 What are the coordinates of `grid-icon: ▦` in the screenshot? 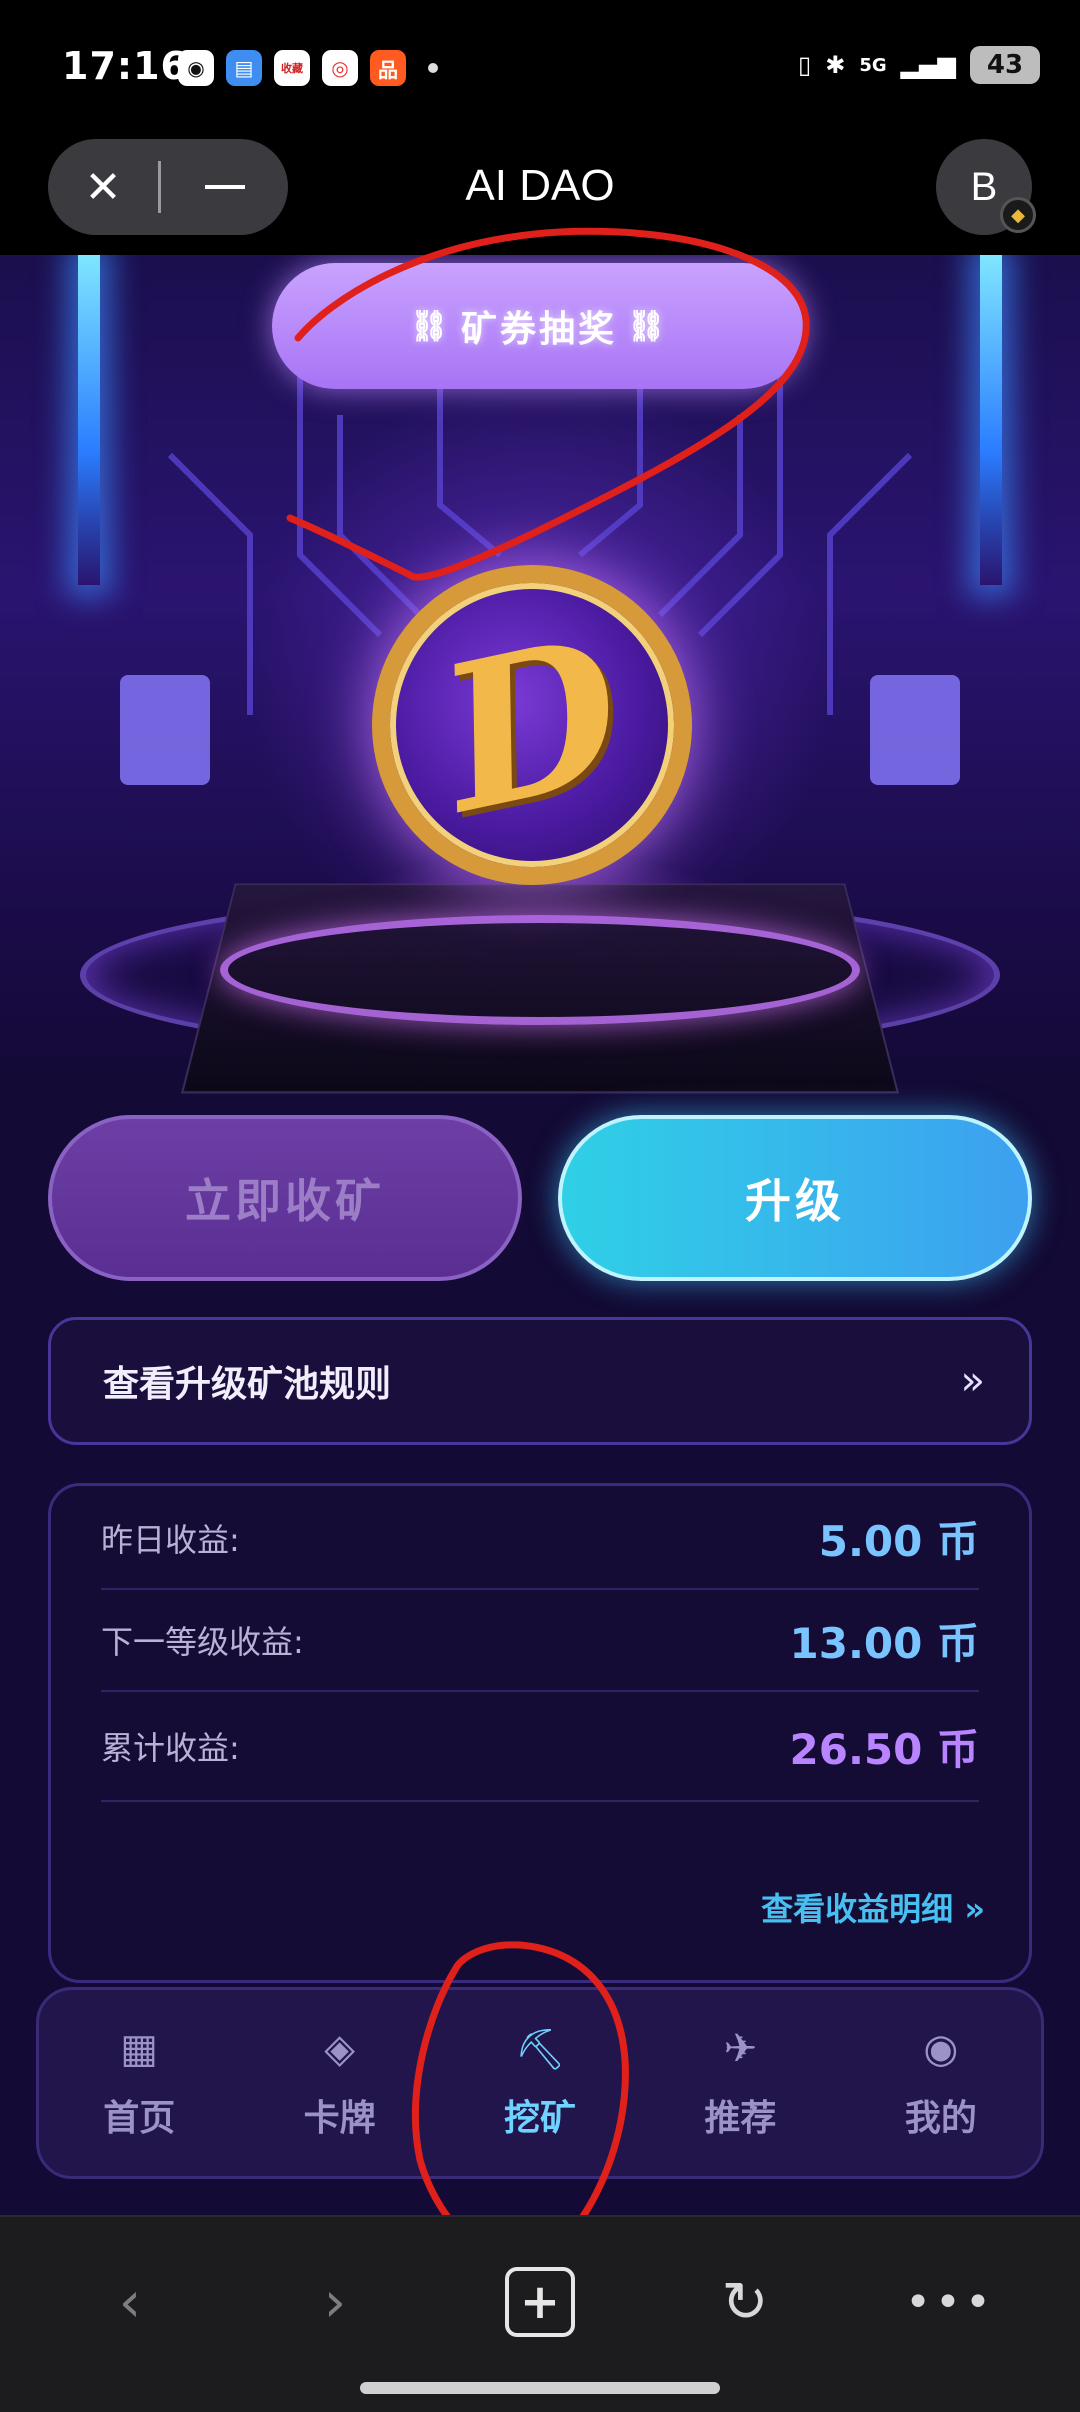 It's located at (139, 2049).